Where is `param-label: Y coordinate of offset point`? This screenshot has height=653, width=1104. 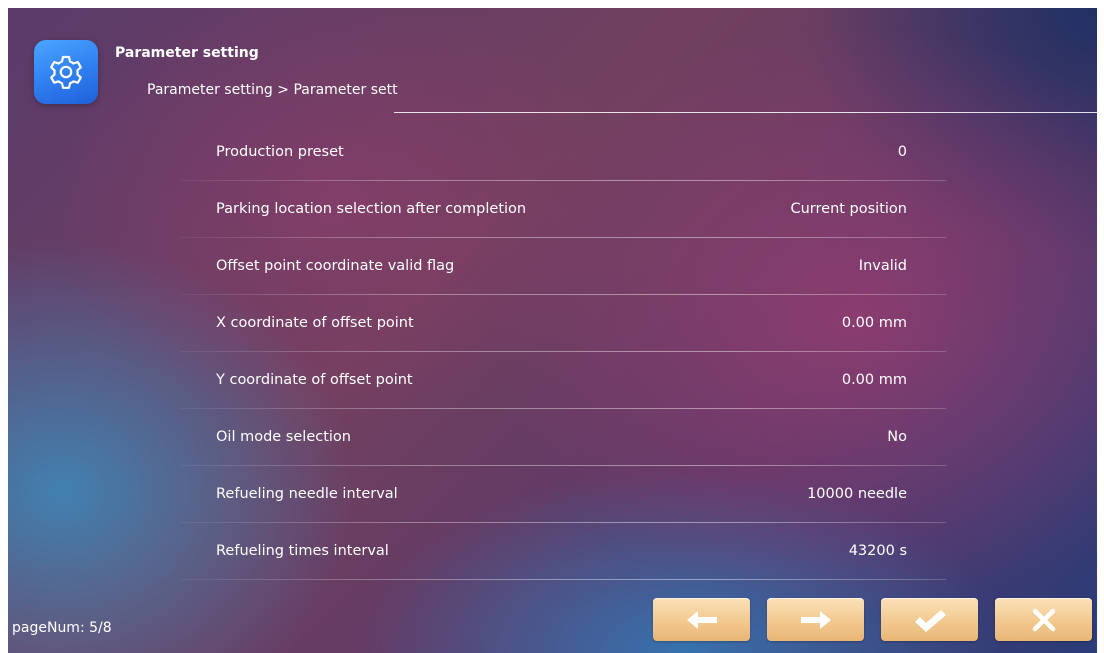 param-label: Y coordinate of offset point is located at coordinates (314, 380).